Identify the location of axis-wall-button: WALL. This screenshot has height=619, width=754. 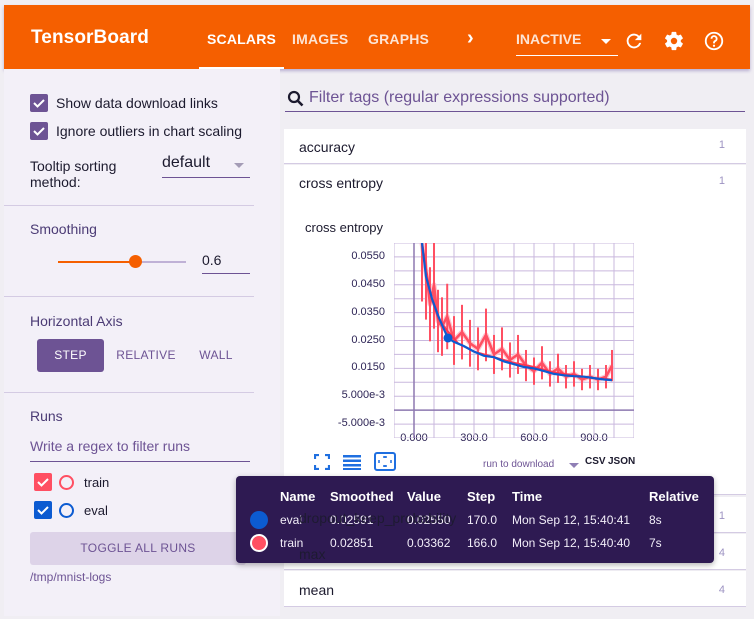
(216, 355).